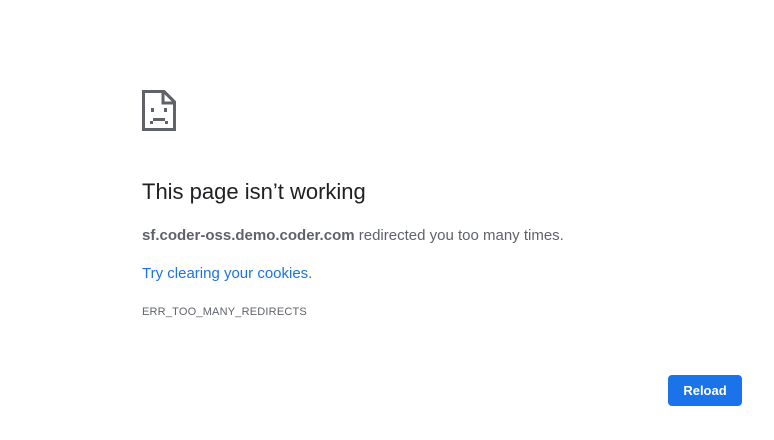 Image resolution: width=774 pixels, height=440 pixels. I want to click on clear-cookies-link: Try clearing your cookies, so click(225, 273).